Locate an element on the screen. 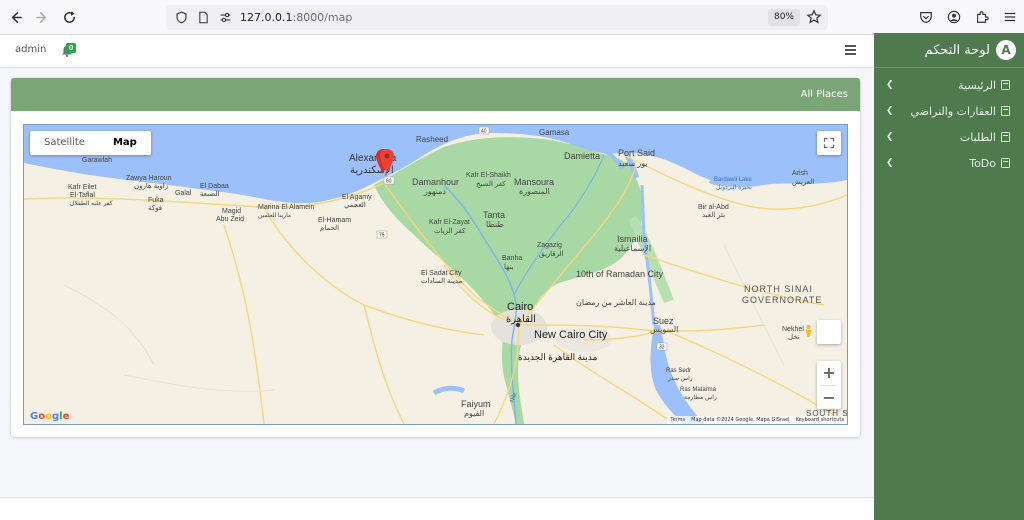 Image resolution: width=1024 pixels, height=520 pixels. sidebar-item-label: الرئيسية is located at coordinates (977, 85).